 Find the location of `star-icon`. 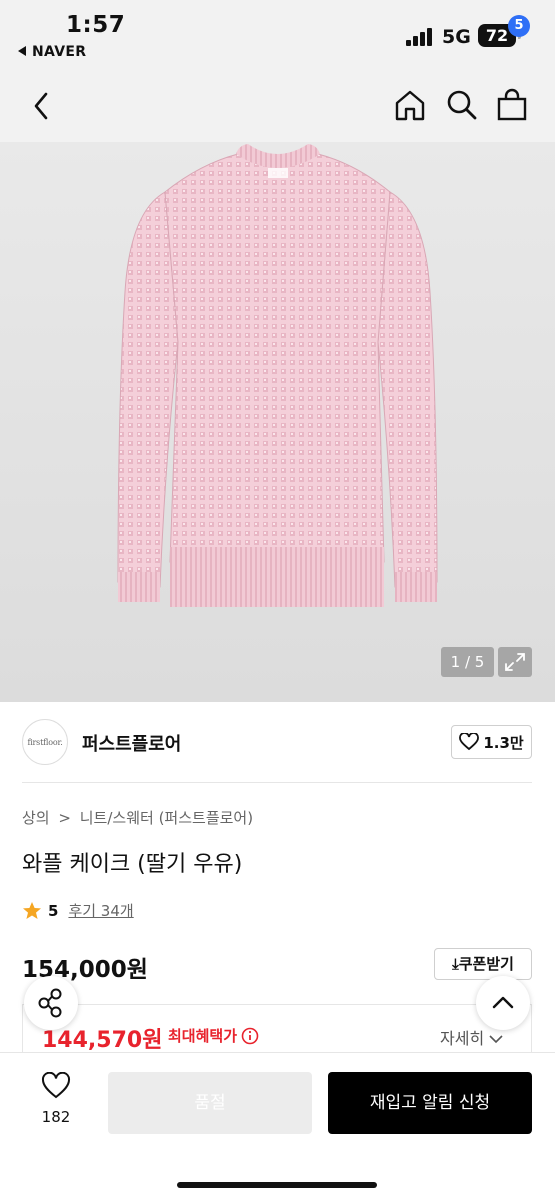

star-icon is located at coordinates (32, 910).